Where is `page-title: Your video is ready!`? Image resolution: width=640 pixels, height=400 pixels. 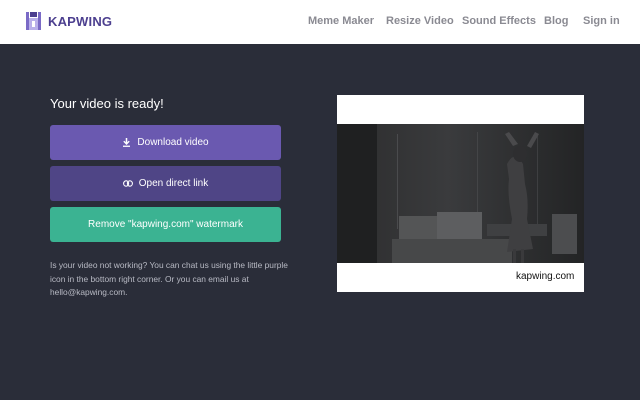
page-title: Your video is ready! is located at coordinates (107, 103).